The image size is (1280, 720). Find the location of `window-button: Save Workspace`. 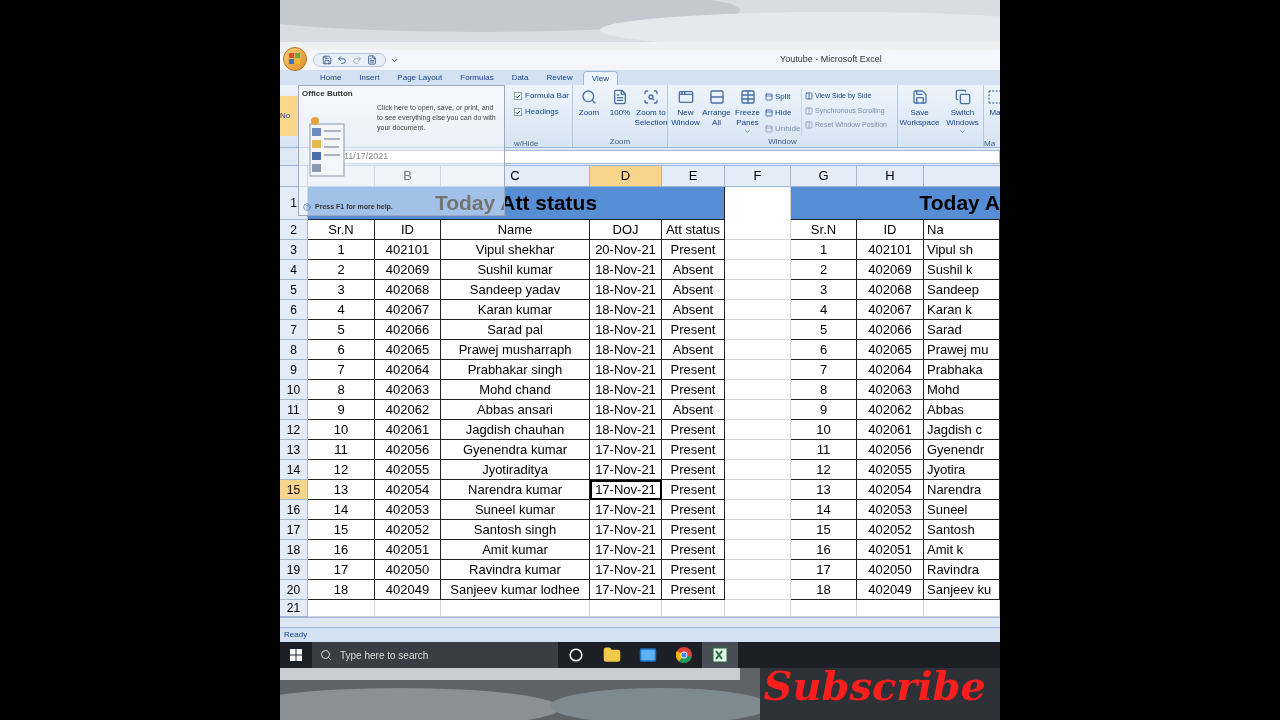

window-button: Save Workspace is located at coordinates (919, 118).